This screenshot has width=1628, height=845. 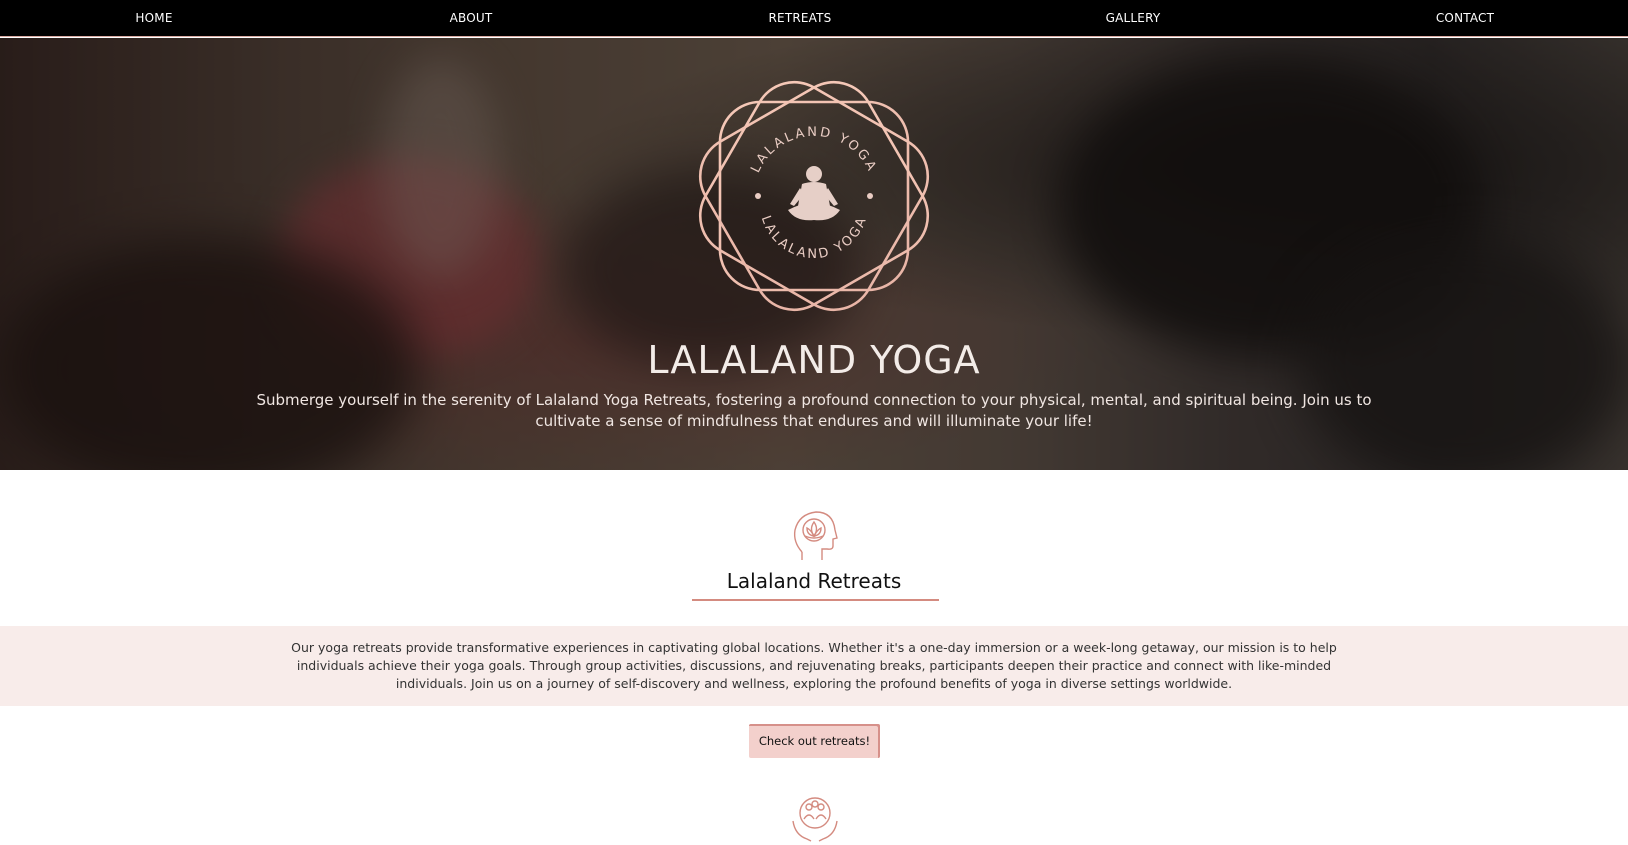 What do you see at coordinates (814, 238) in the screenshot?
I see `logo-ring-text-bottom: LALALAND YOGA` at bounding box center [814, 238].